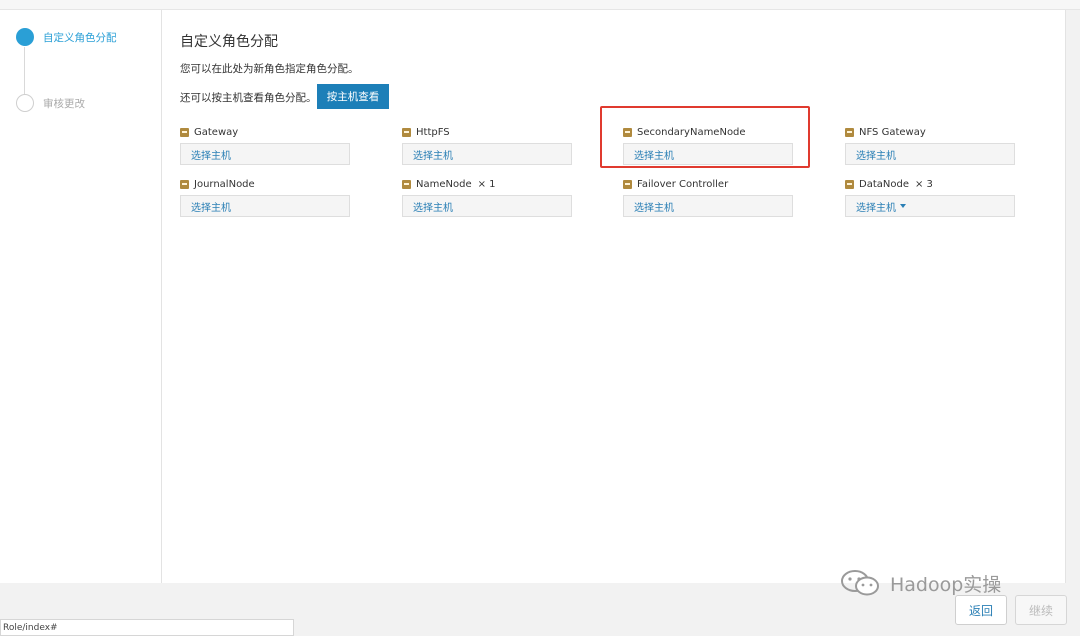  What do you see at coordinates (892, 132) in the screenshot?
I see `role-name: NFS Gateway` at bounding box center [892, 132].